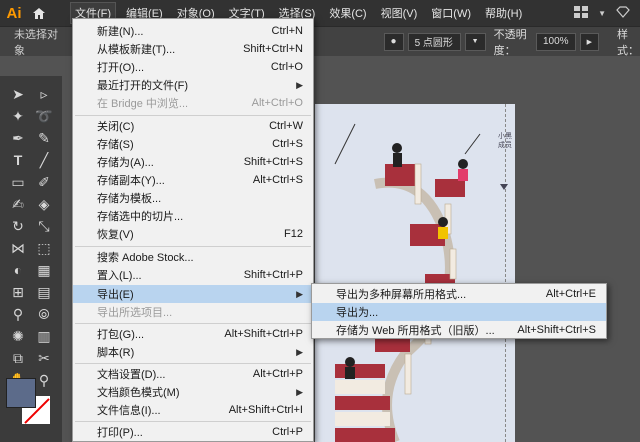 The height and width of the screenshot is (442, 640). What do you see at coordinates (44, 292) in the screenshot?
I see `gradient-tool-icon: ▤` at bounding box center [44, 292].